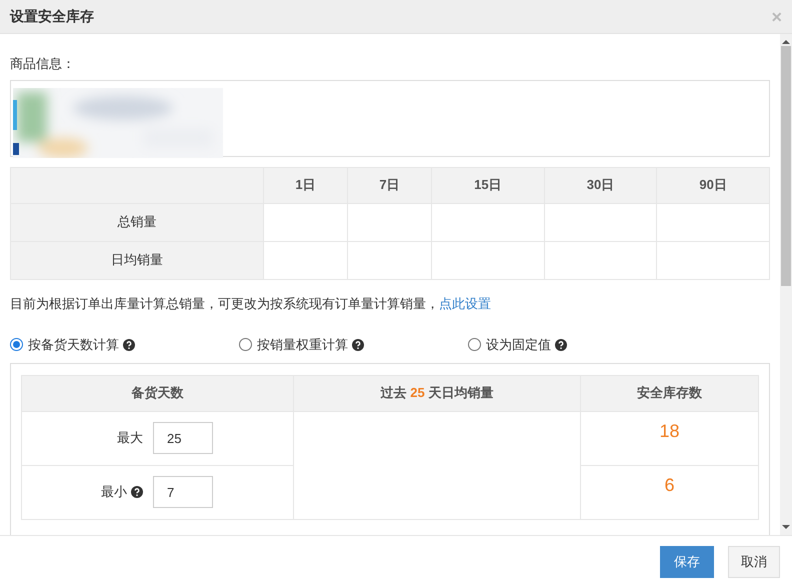 This screenshot has width=792, height=587. What do you see at coordinates (600, 184) in the screenshot?
I see `column-header: 30日` at bounding box center [600, 184].